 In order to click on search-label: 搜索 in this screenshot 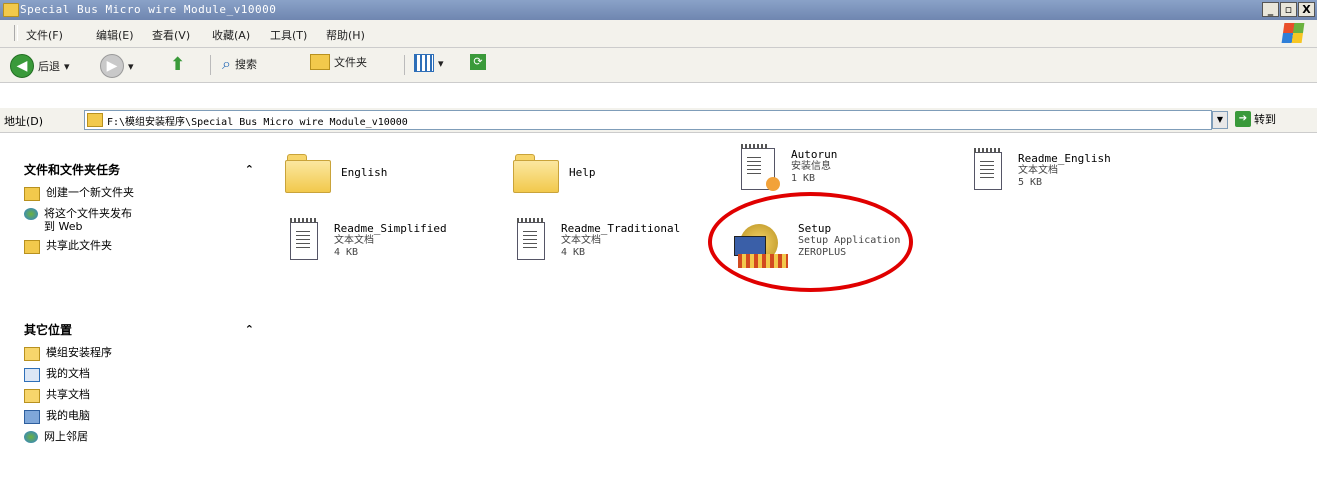, I will do `click(245, 64)`.